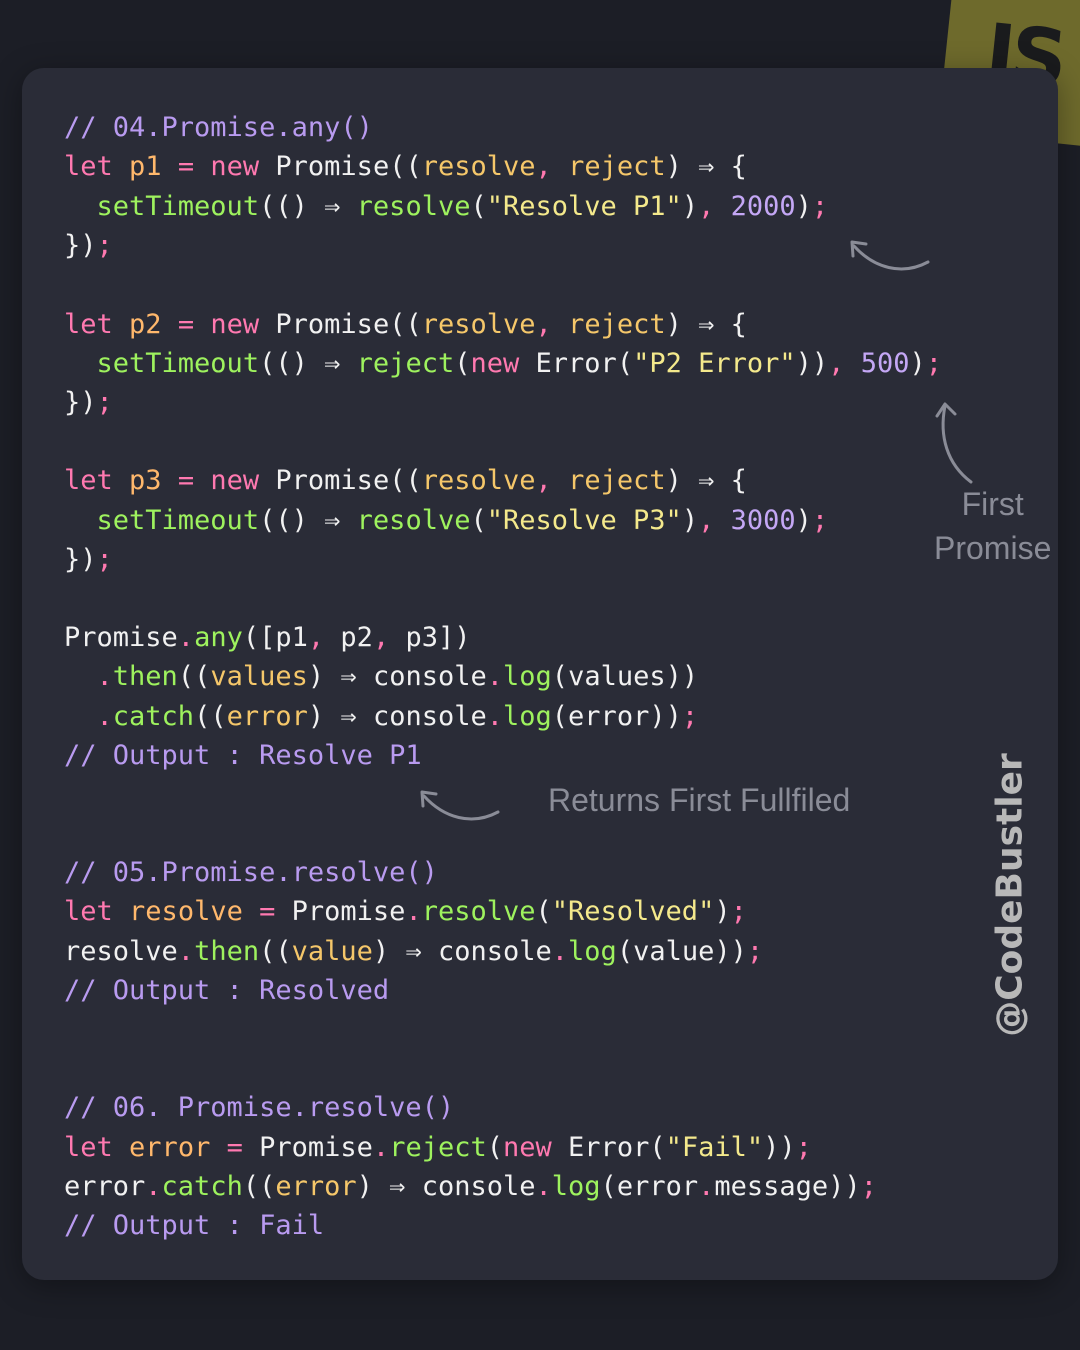 The width and height of the screenshot is (1080, 1350). What do you see at coordinates (993, 526) in the screenshot?
I see `annotation-first-promise: First Promise` at bounding box center [993, 526].